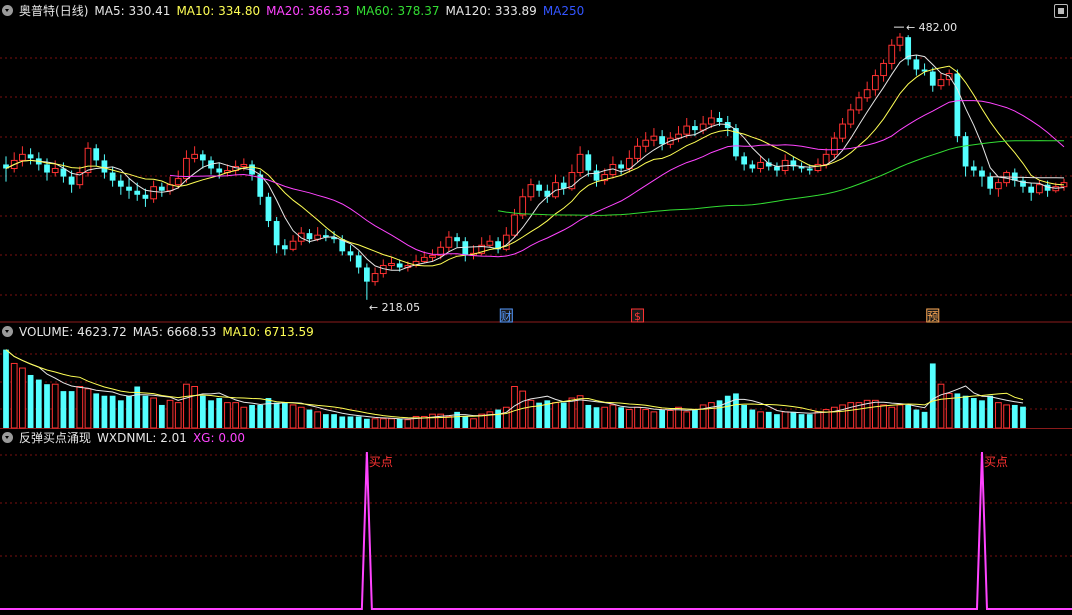 This screenshot has width=1072, height=615. Describe the element at coordinates (506, 316) in the screenshot. I see `event-tag-label: 财` at that location.